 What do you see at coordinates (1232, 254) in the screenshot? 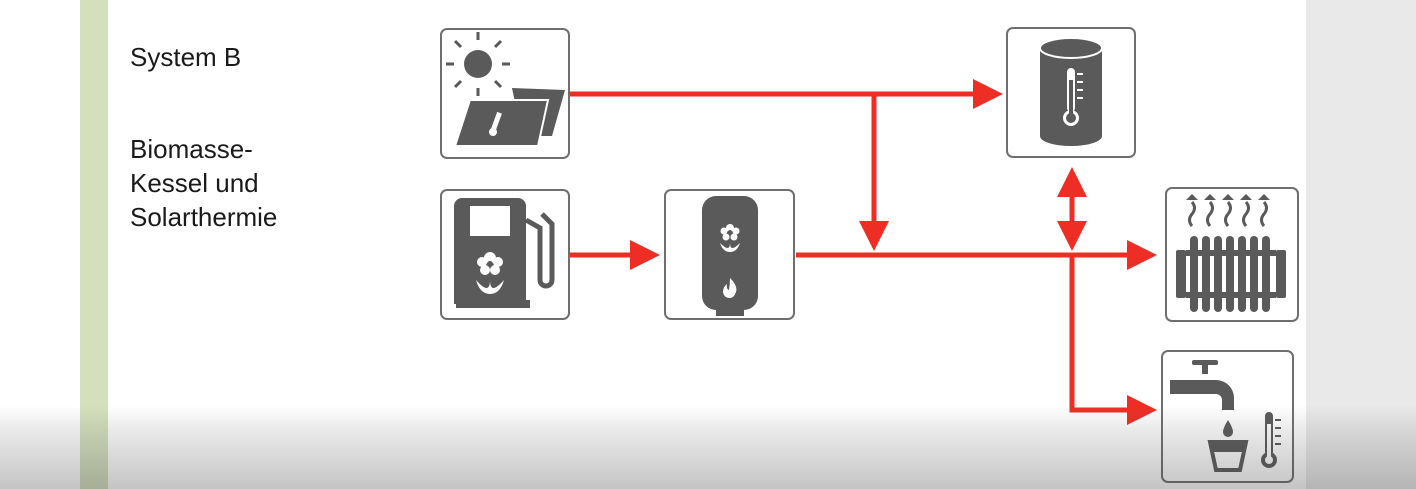
I see `node-space-heating` at bounding box center [1232, 254].